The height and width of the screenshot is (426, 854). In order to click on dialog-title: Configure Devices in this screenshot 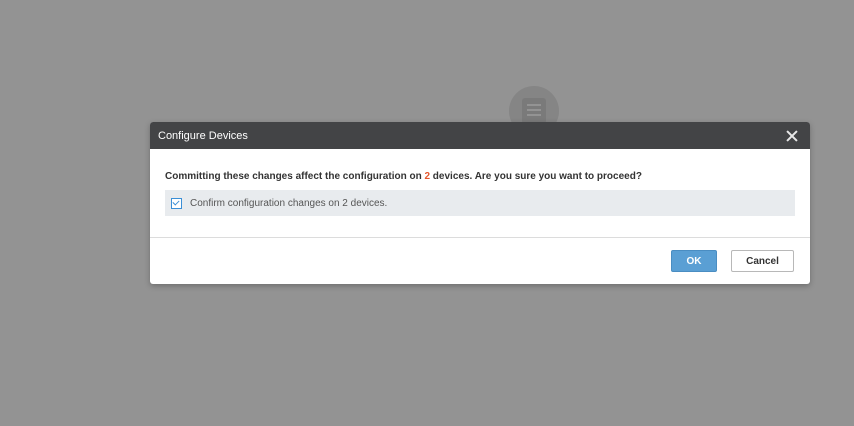, I will do `click(203, 135)`.